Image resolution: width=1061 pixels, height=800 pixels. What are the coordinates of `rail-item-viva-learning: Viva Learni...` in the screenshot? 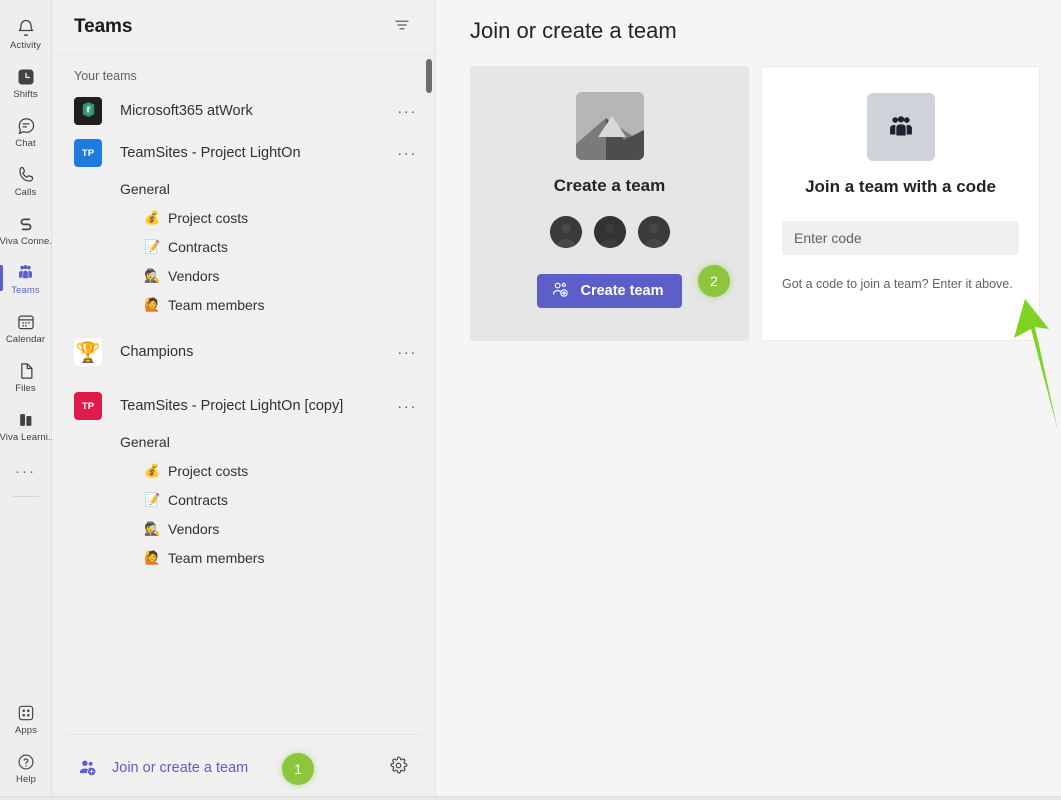 It's located at (26, 425).